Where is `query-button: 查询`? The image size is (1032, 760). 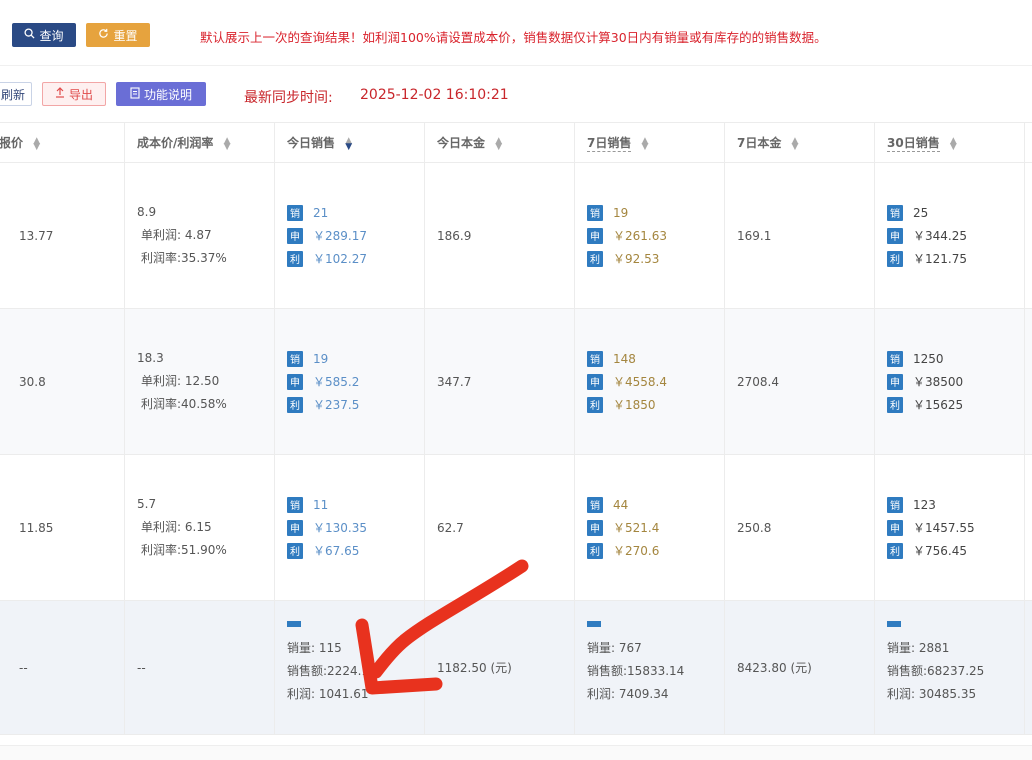
query-button: 查询 is located at coordinates (44, 35).